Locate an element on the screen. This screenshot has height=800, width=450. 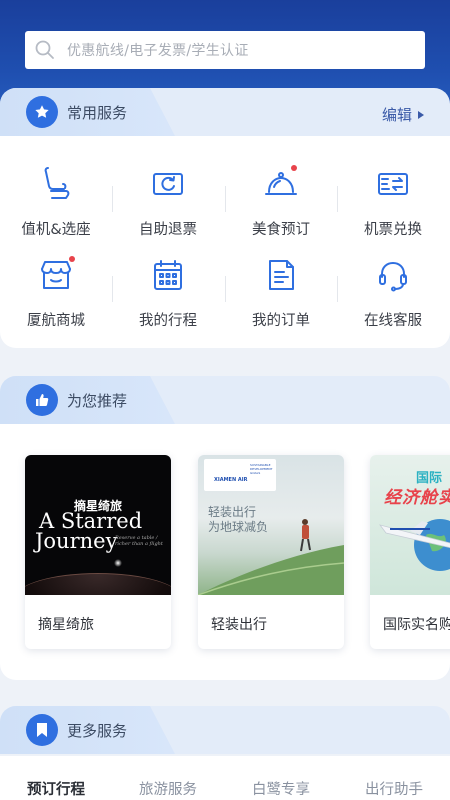
star-icon is located at coordinates (42, 112).